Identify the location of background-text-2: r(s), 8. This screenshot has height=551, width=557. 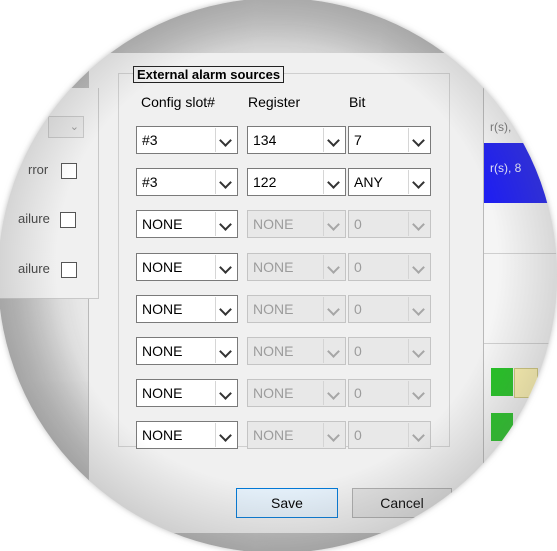
(506, 168).